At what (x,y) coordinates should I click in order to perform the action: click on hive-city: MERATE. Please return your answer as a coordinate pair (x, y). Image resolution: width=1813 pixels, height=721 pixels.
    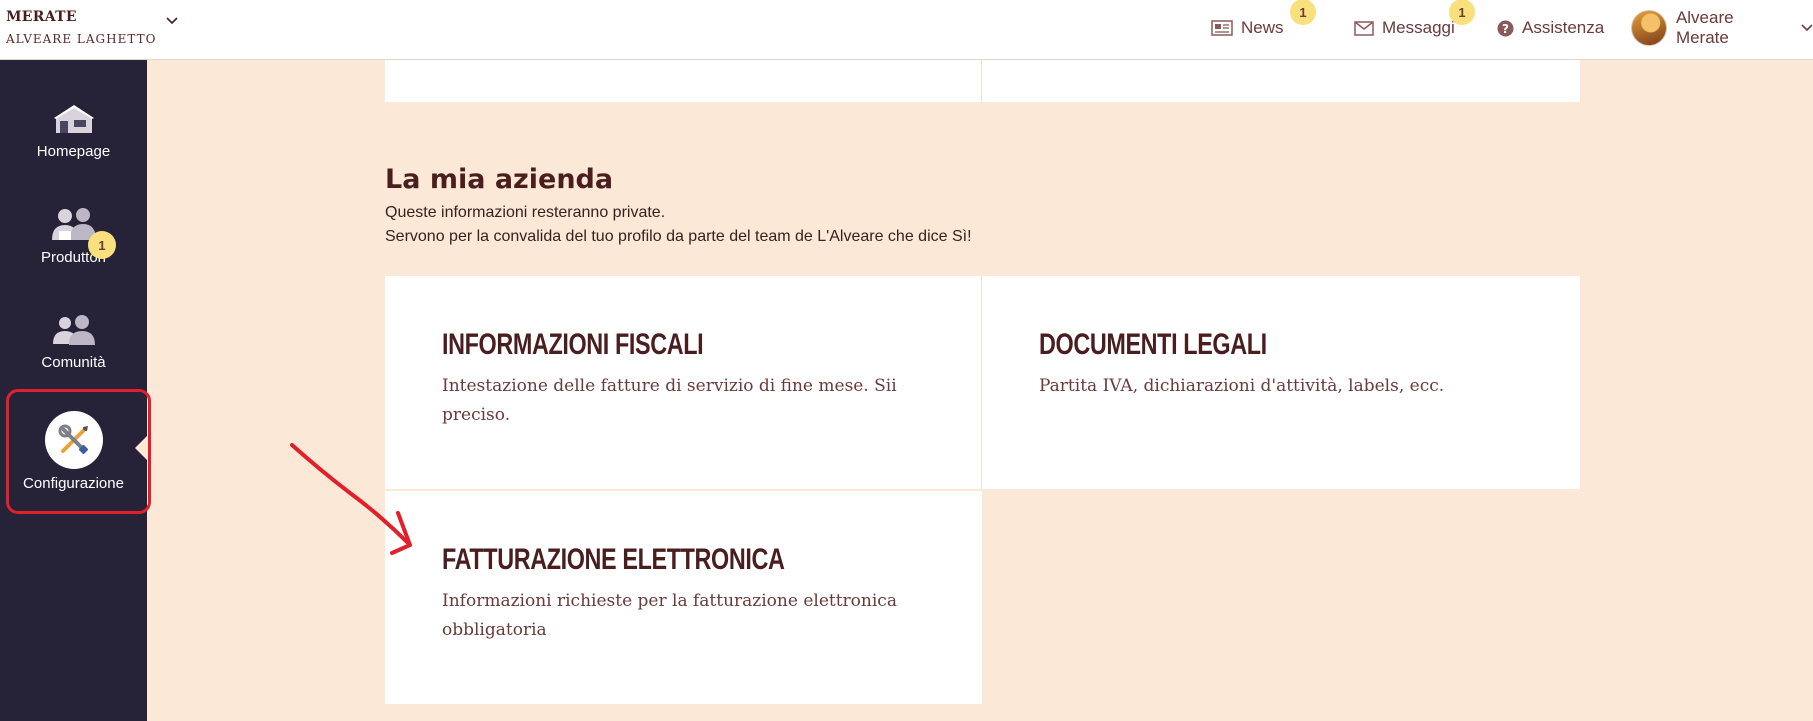
    Looking at the image, I should click on (41, 17).